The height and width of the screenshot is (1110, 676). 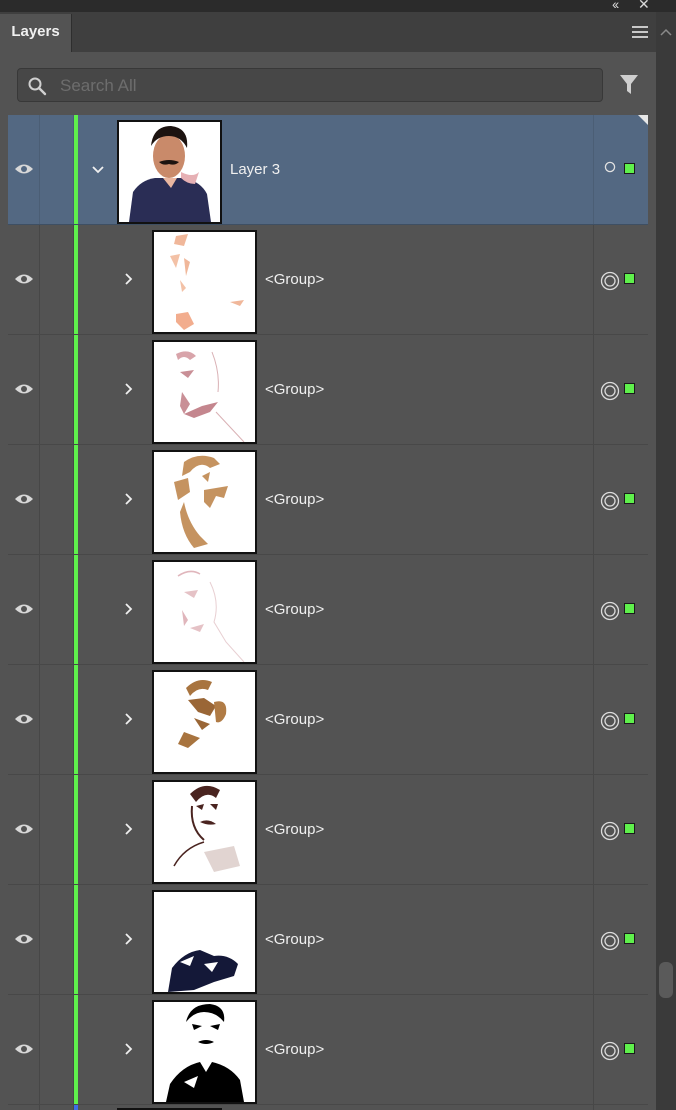 I want to click on panel-tab-bar: Layers, so click(x=328, y=32).